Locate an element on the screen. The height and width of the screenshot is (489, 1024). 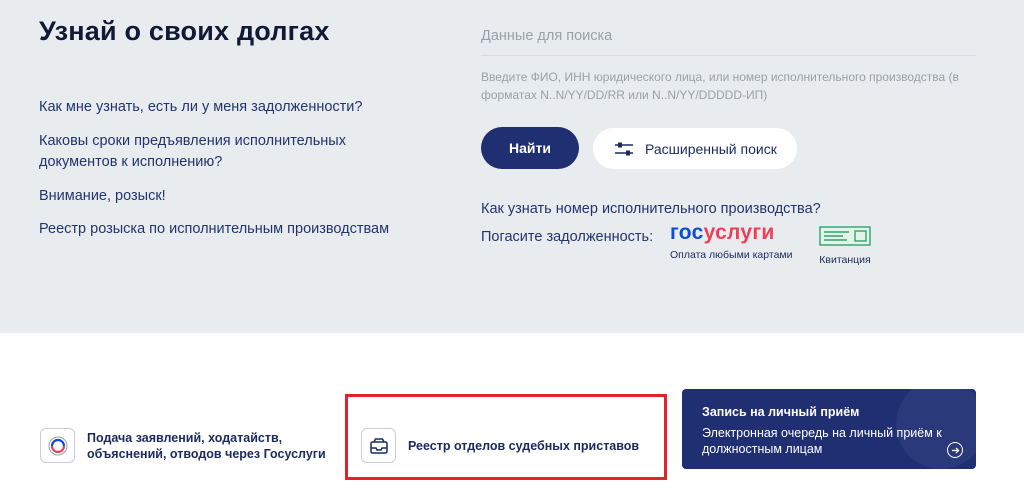
gosuslugi-caption: Оплата любыми картами is located at coordinates (731, 255).